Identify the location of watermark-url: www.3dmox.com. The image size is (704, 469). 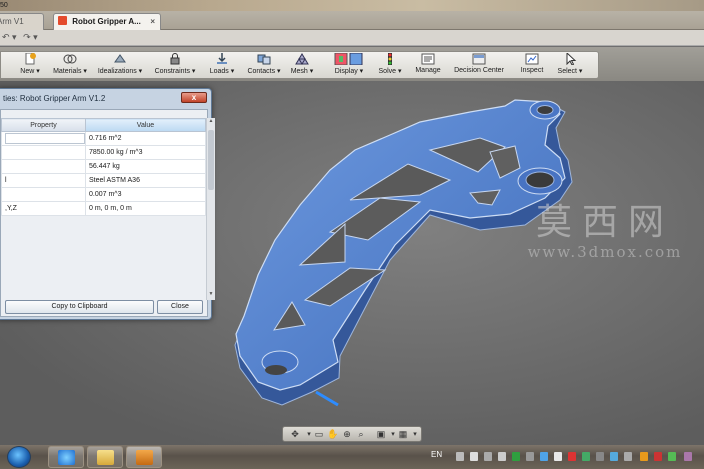
(605, 252).